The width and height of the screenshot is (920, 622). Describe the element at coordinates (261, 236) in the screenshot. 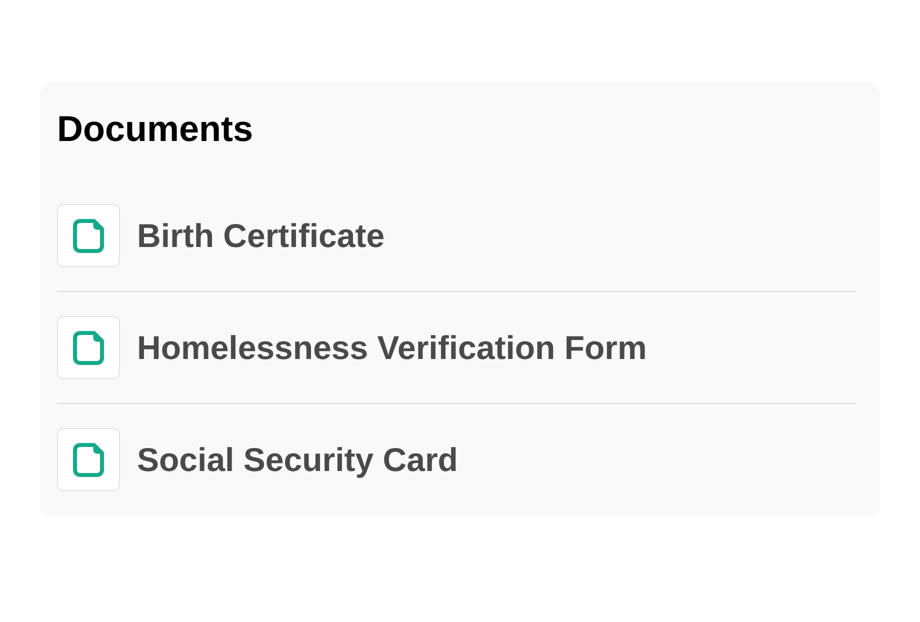

I see `document-name: Birth Certificate` at that location.